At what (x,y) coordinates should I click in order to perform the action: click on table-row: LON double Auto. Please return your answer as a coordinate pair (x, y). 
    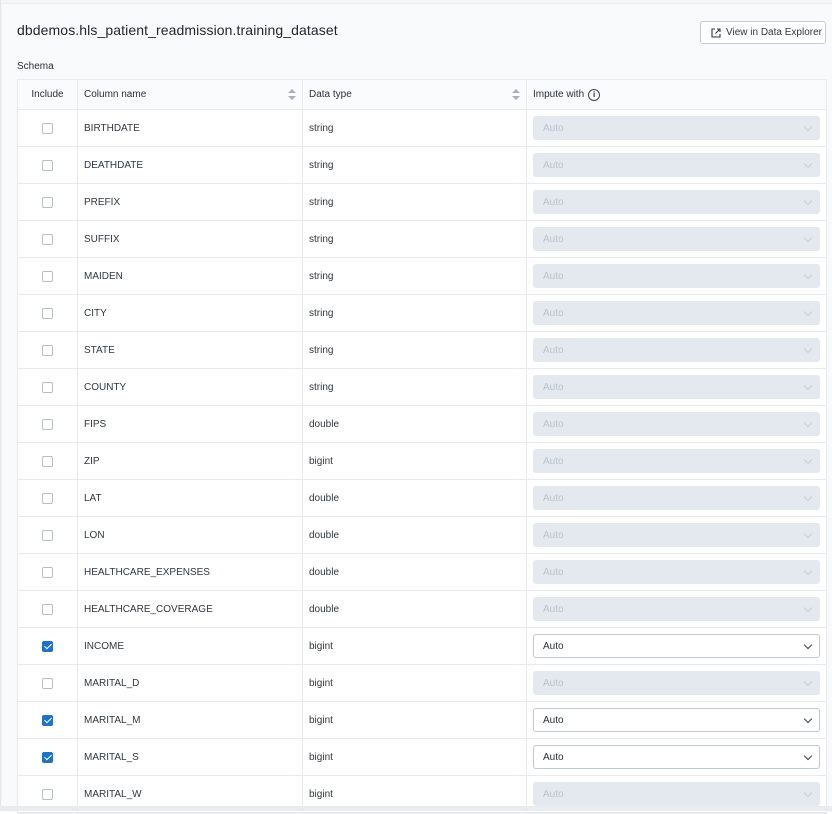
    Looking at the image, I should click on (422, 535).